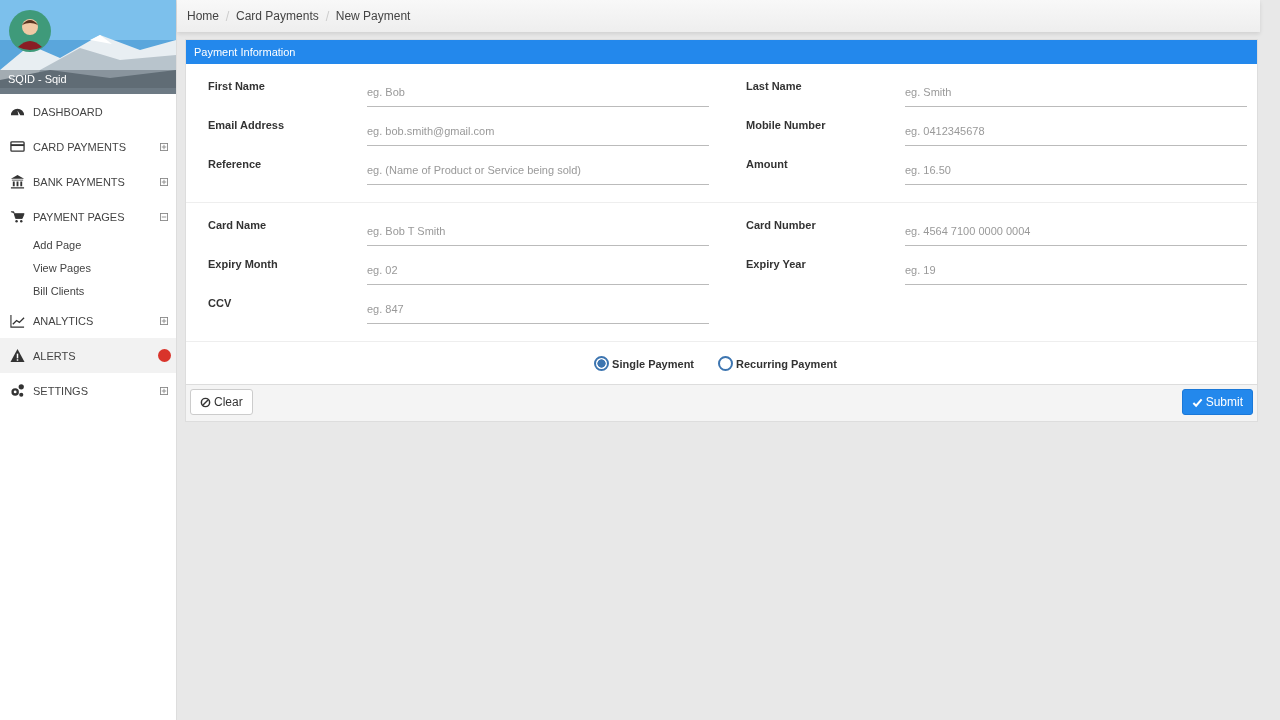 This screenshot has width=1280, height=720. Describe the element at coordinates (17, 355) in the screenshot. I see `warning-icon` at that location.